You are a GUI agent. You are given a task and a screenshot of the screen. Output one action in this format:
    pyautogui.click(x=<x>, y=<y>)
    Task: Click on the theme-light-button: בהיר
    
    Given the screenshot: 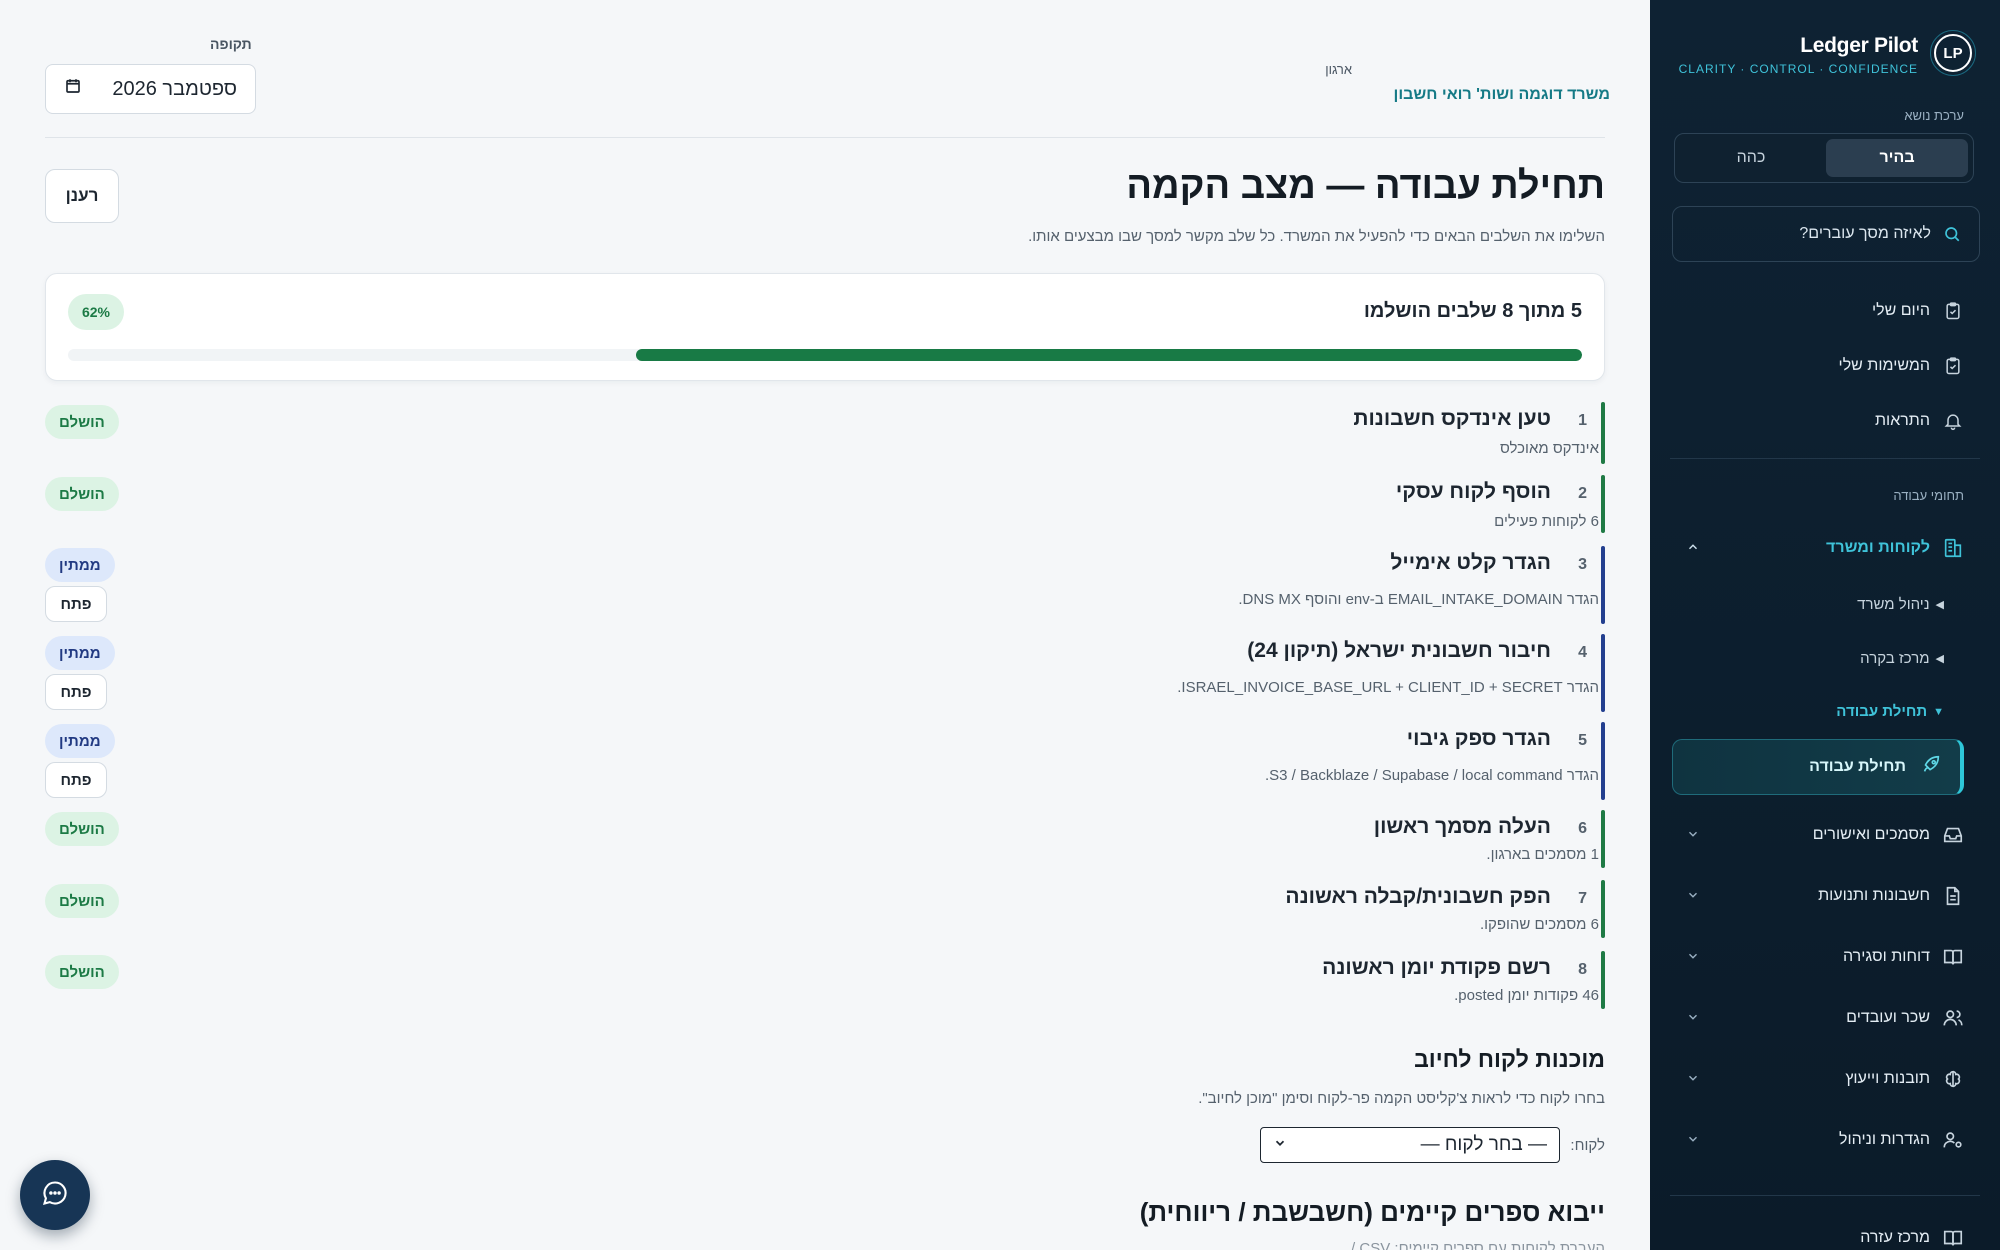 What is the action you would take?
    pyautogui.click(x=1897, y=158)
    